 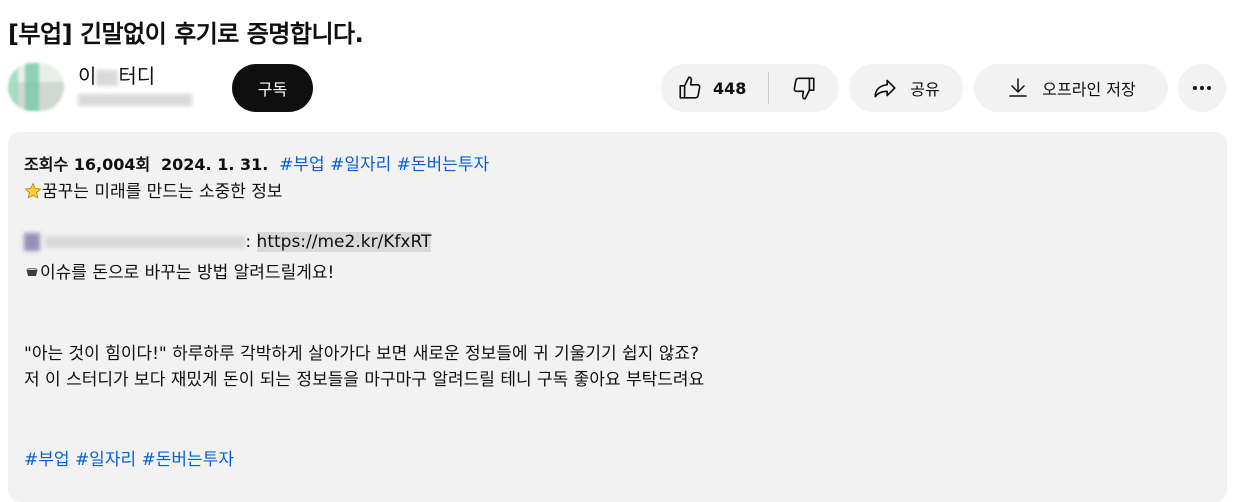 What do you see at coordinates (885, 88) in the screenshot?
I see `share-arrow-icon` at bounding box center [885, 88].